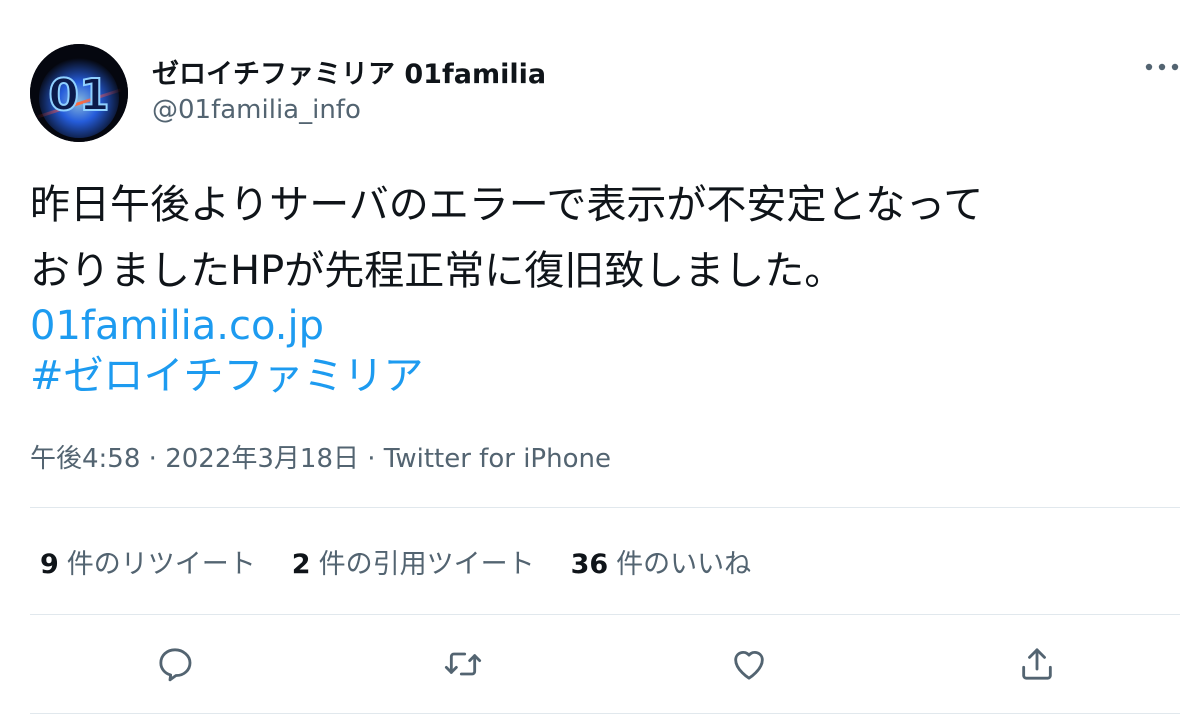  I want to click on more-icon, so click(1162, 67).